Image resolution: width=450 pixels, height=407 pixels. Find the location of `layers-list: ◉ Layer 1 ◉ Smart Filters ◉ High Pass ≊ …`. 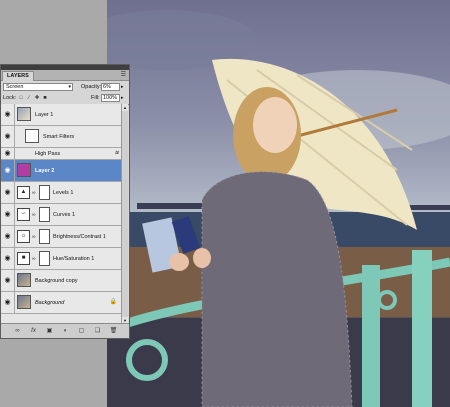

layers-list: ◉ Layer 1 ◉ Smart Filters ◉ High Pass ≊ … is located at coordinates (62, 214).